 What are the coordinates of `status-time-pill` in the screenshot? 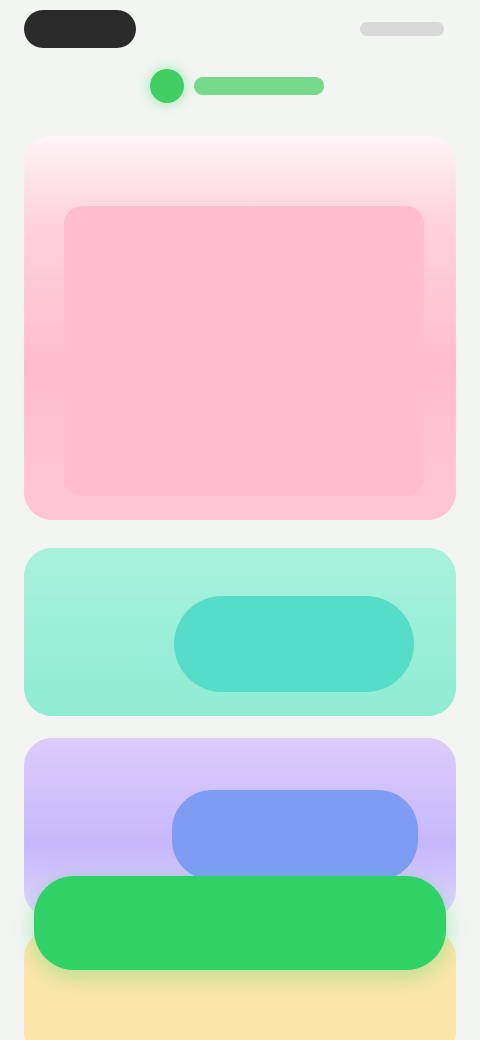 It's located at (80, 29).